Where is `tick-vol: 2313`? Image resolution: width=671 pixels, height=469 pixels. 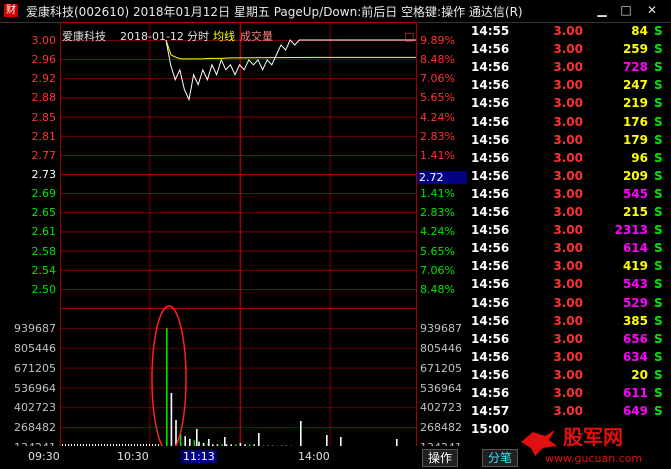 tick-vol: 2313 is located at coordinates (631, 230).